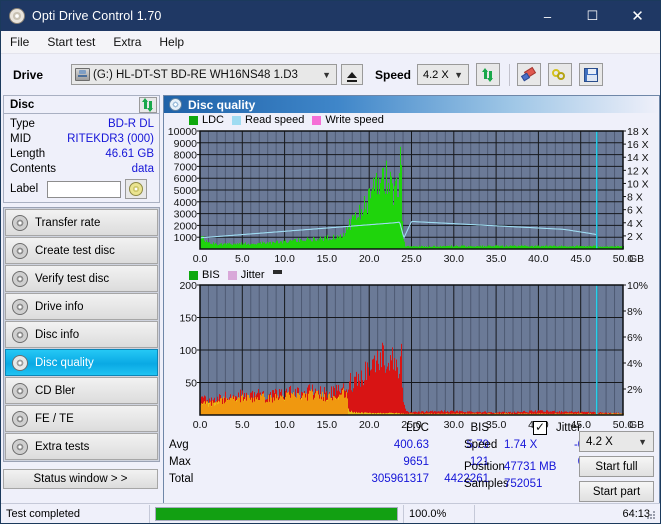 This screenshot has width=661, height=524. I want to click on svg-text: 5.0, so click(242, 259).